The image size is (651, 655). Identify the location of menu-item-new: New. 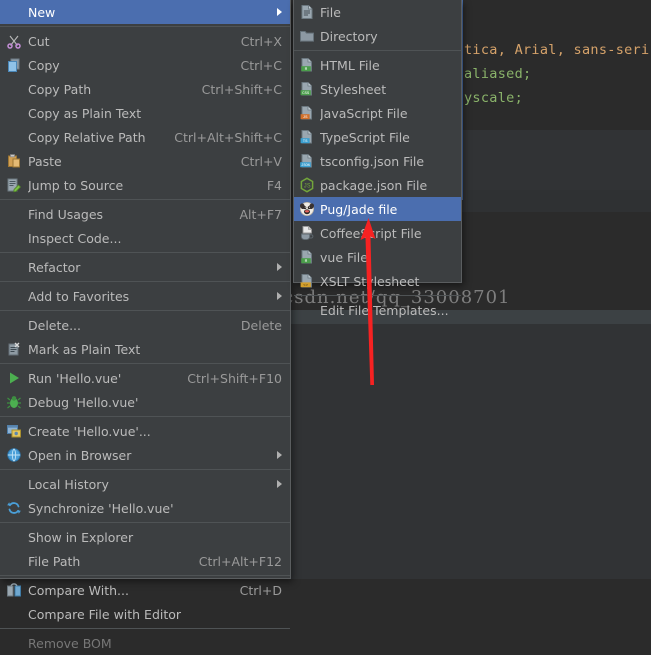
(145, 12).